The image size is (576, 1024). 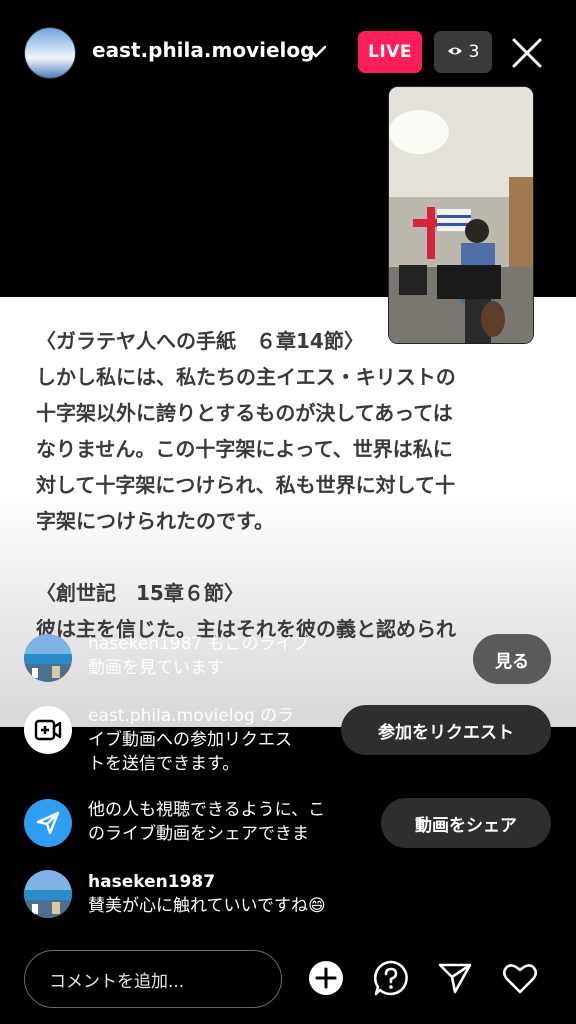 What do you see at coordinates (140, 593) in the screenshot?
I see `verse-reference: 〈創世記 15章６節〉` at bounding box center [140, 593].